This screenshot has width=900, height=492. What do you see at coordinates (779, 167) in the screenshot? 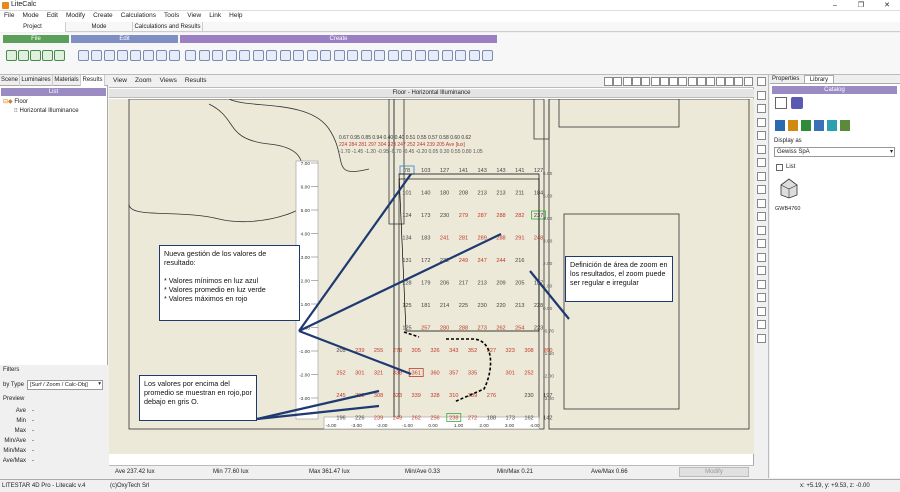
I see `list-checkbox` at bounding box center [779, 167].